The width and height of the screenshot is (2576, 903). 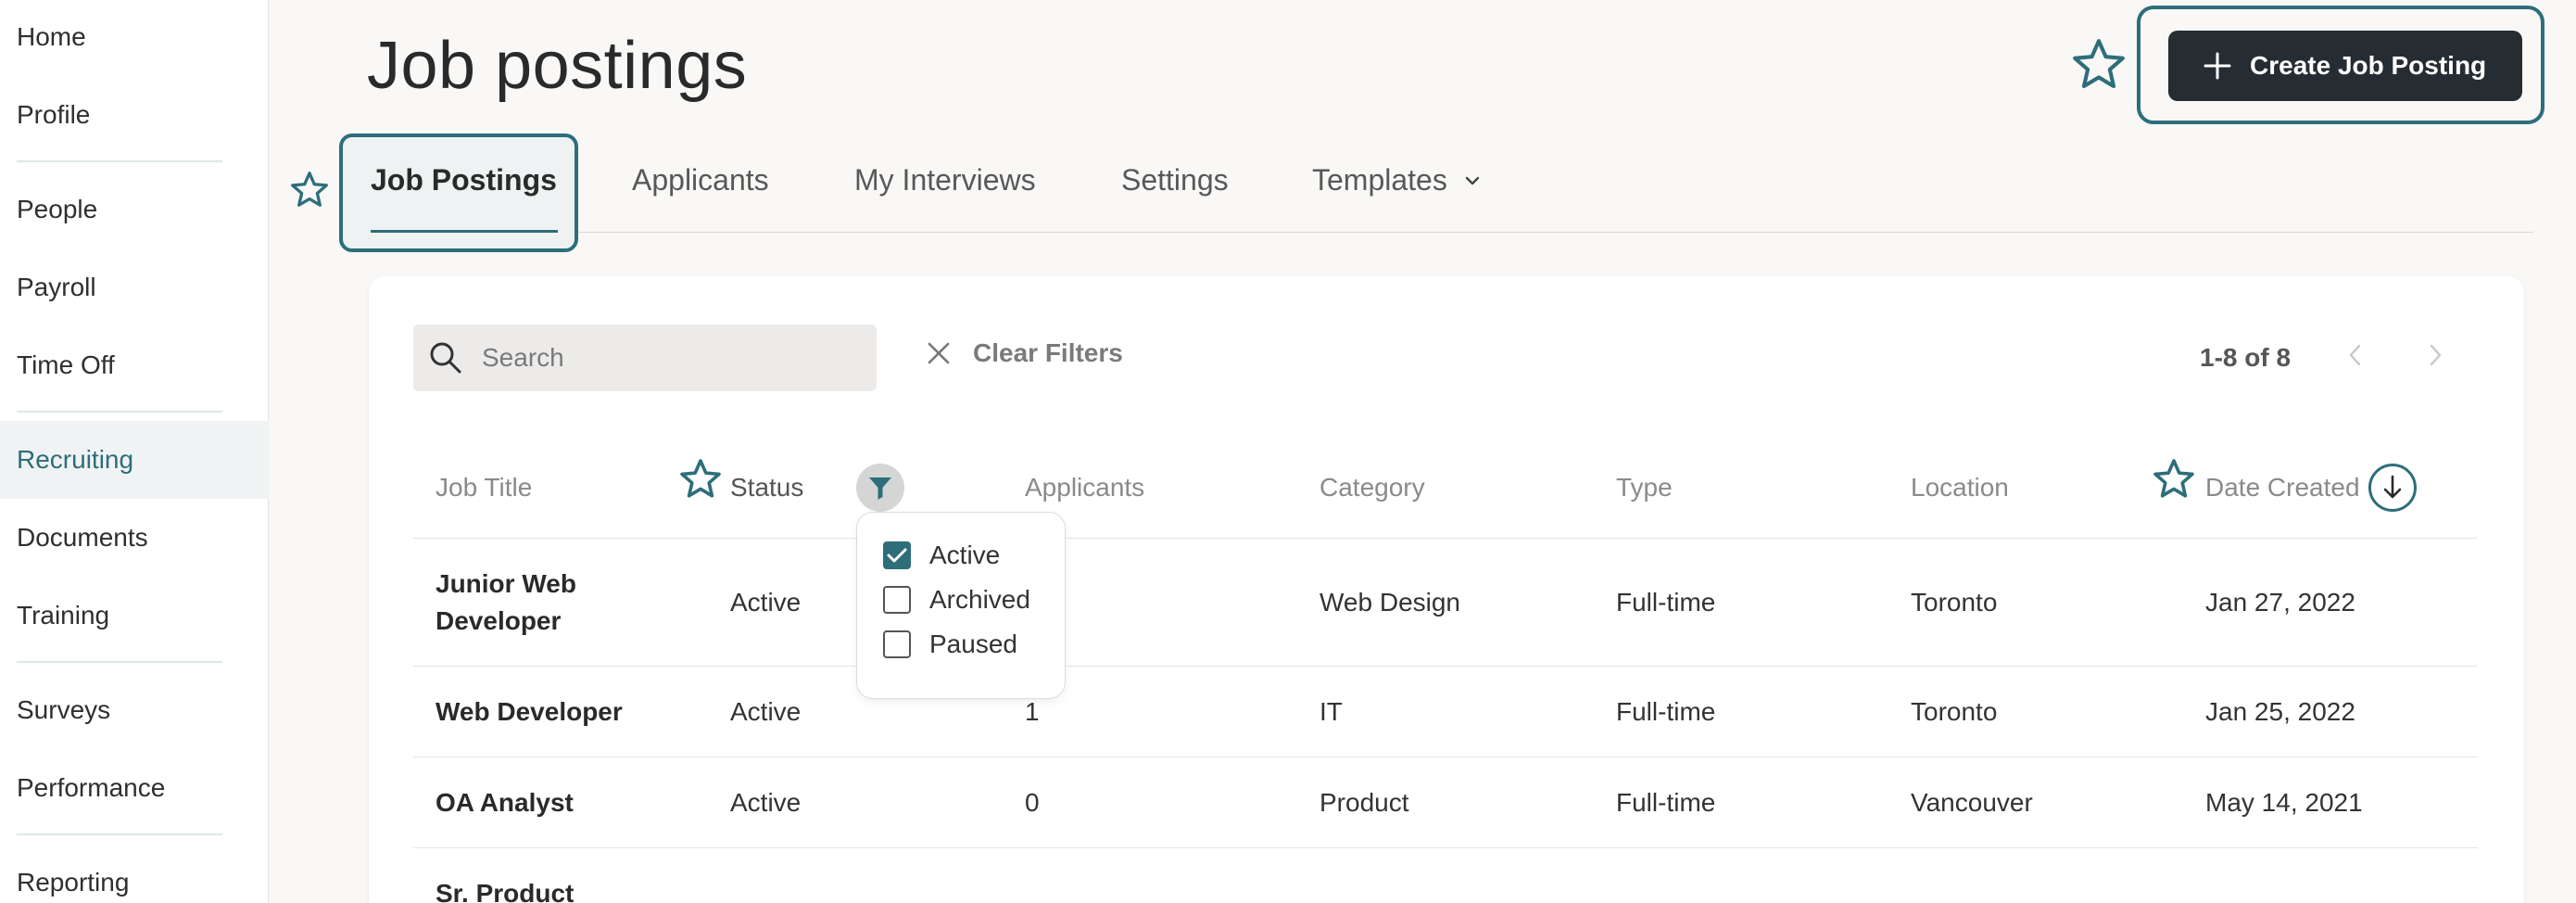 I want to click on column-header-job-title: Job Title, so click(x=484, y=488).